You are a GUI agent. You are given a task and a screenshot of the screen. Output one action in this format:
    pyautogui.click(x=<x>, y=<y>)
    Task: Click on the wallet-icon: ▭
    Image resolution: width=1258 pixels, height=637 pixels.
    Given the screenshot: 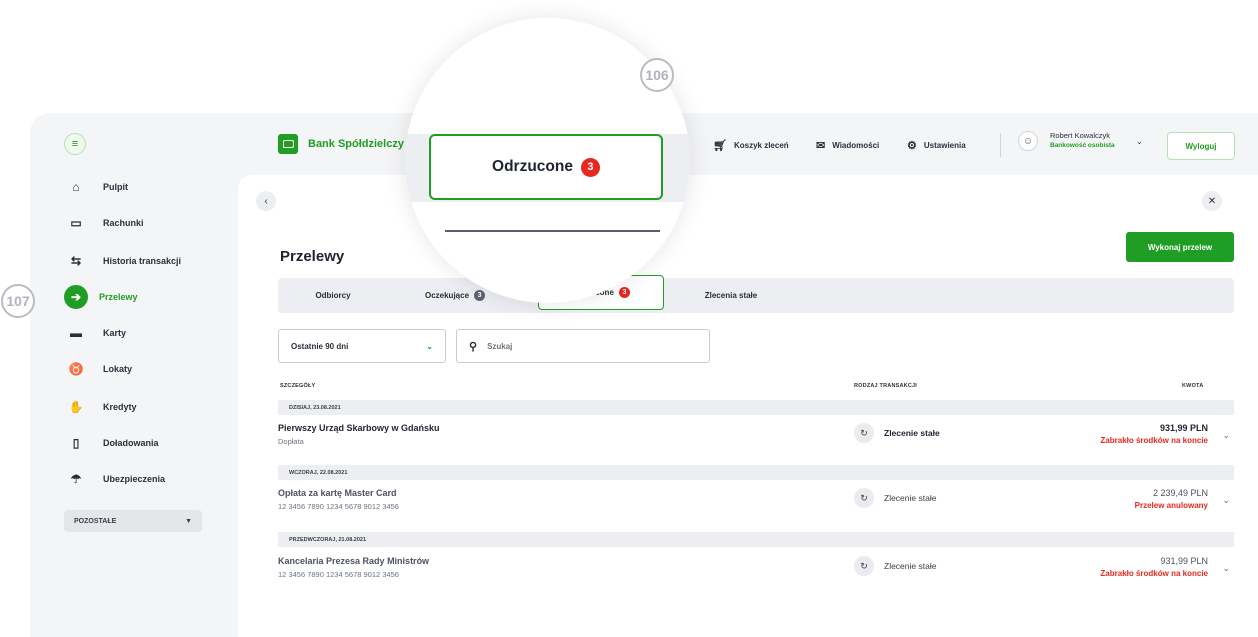 What is the action you would take?
    pyautogui.click(x=76, y=223)
    